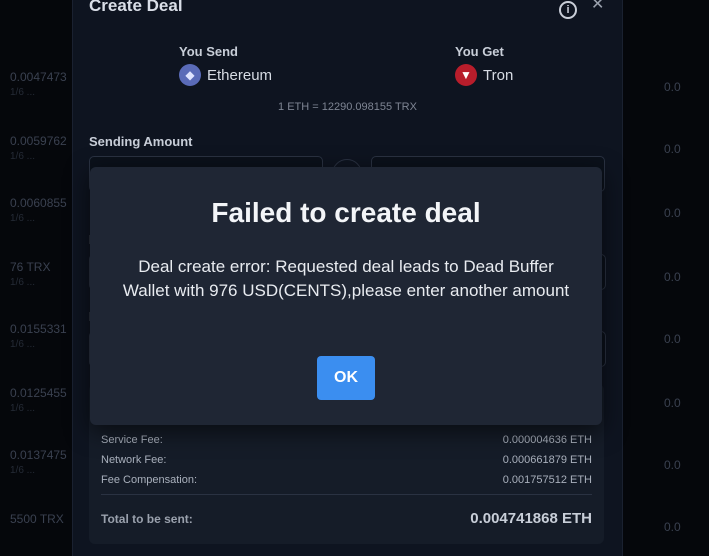 This screenshot has width=709, height=556. I want to click on send-coin: ◆ Ethereum, so click(225, 75).